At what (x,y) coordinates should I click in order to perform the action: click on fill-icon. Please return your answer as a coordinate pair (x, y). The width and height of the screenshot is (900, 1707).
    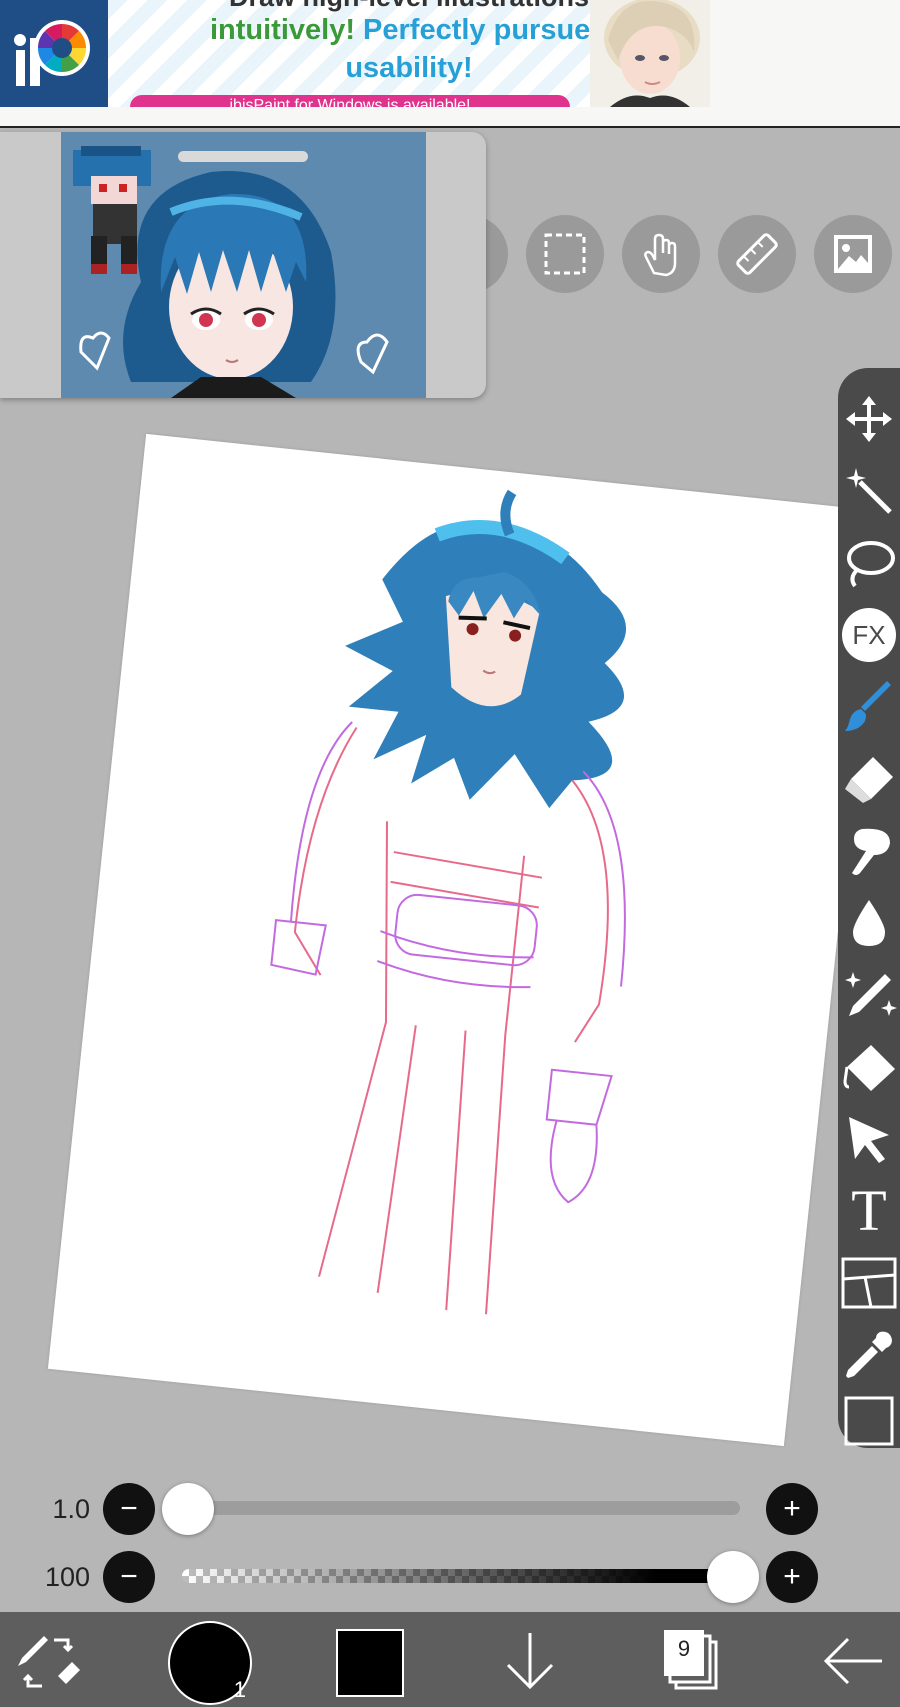
    Looking at the image, I should click on (869, 1068).